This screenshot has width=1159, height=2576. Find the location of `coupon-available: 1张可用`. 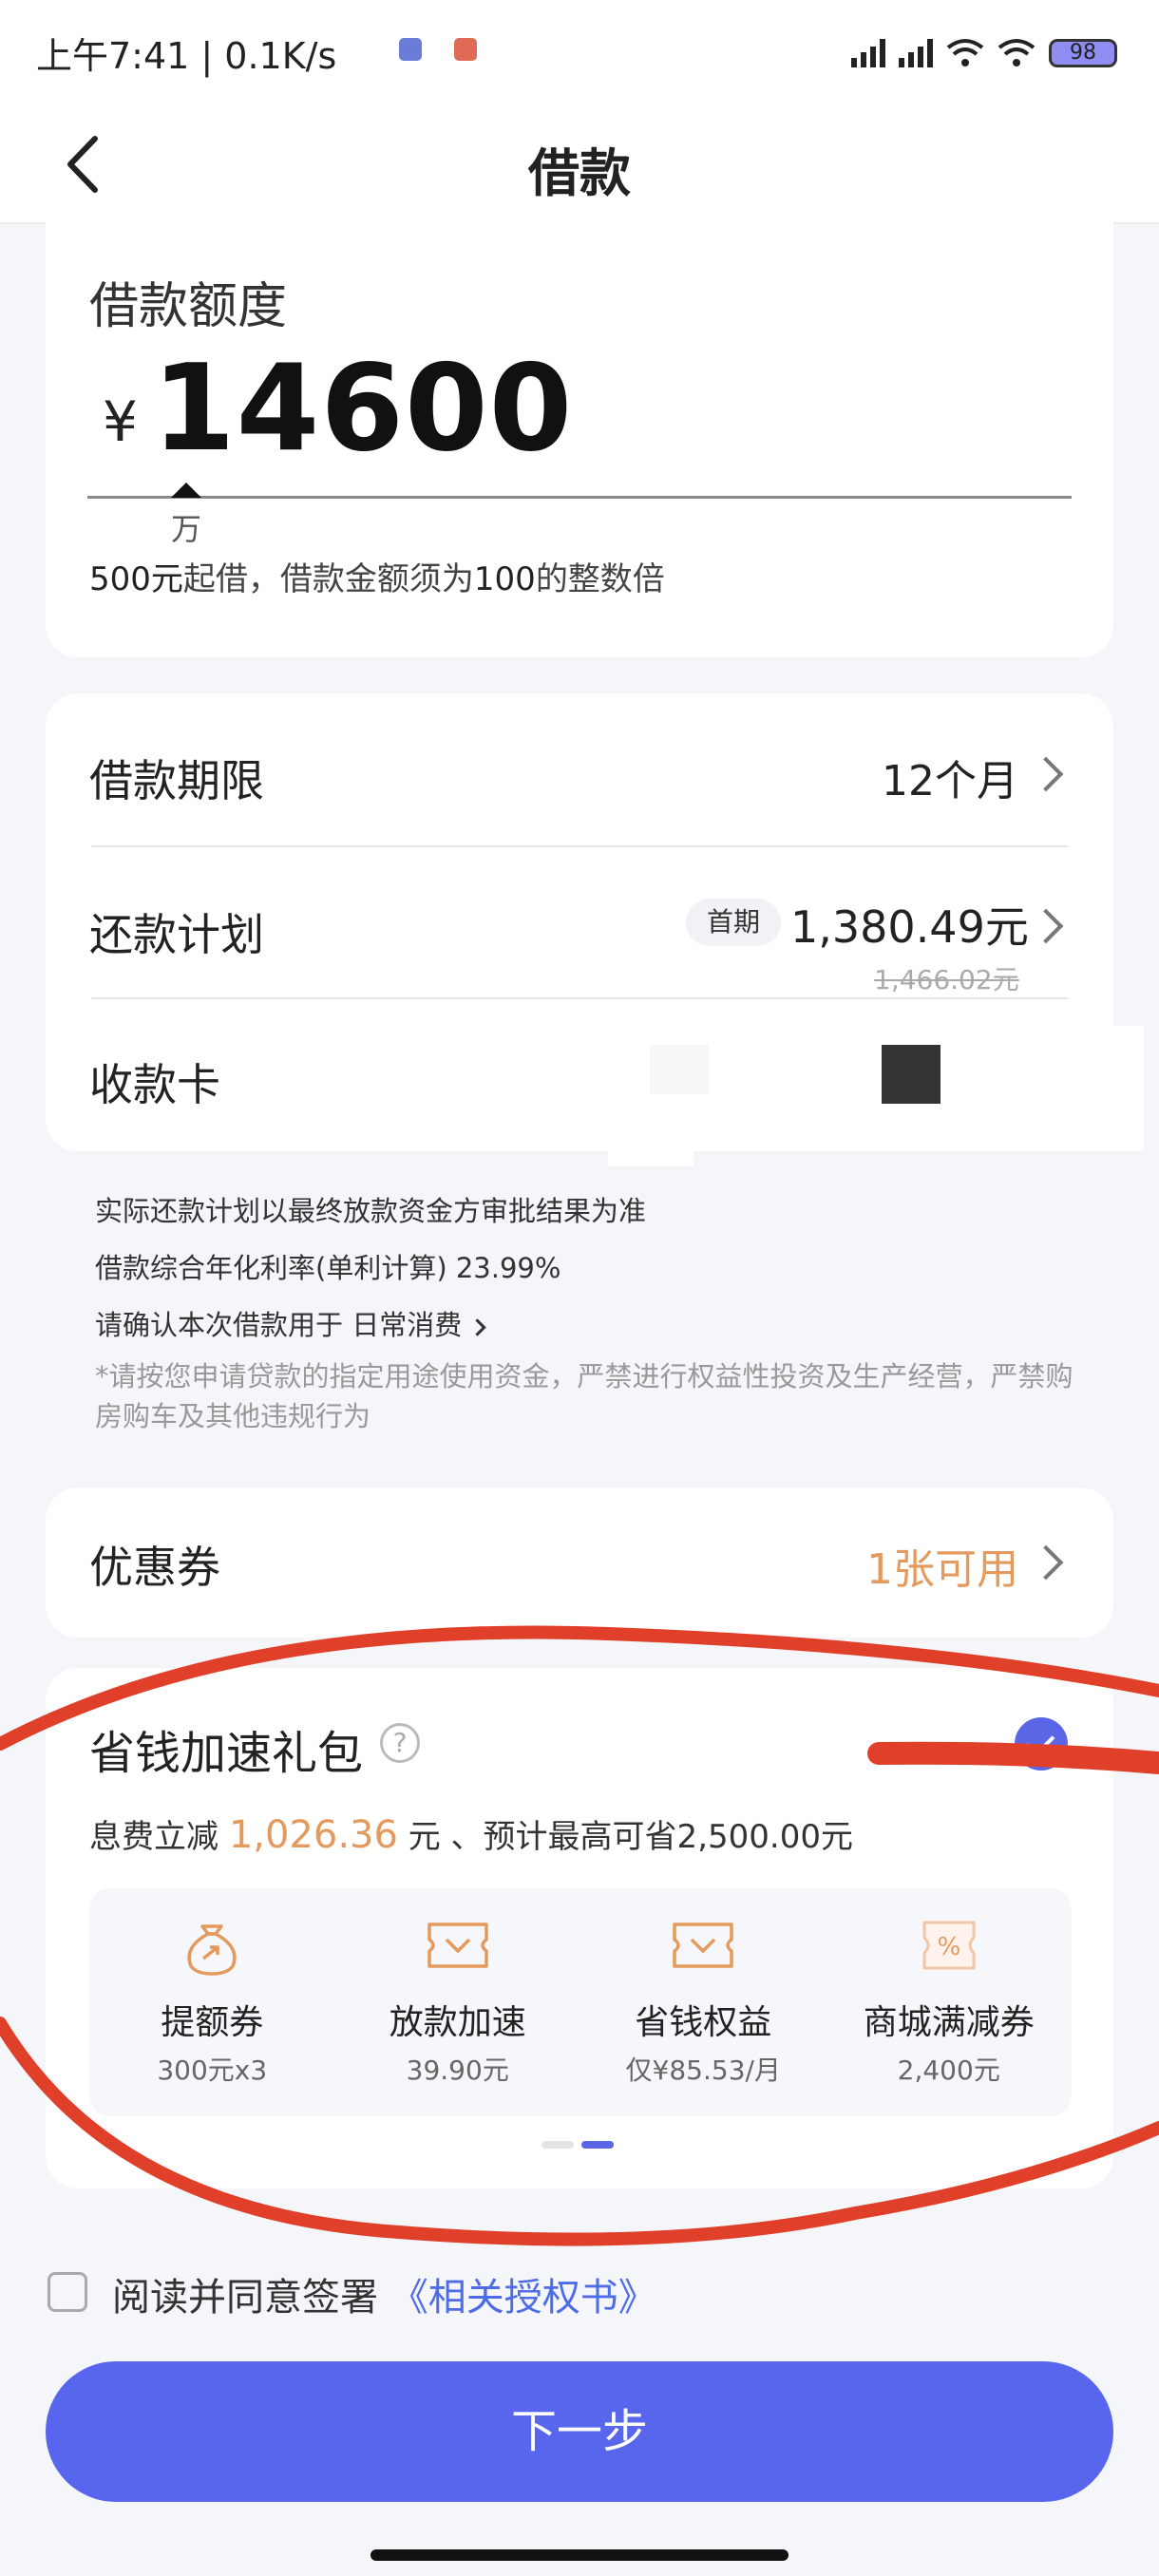

coupon-available: 1张可用 is located at coordinates (942, 1569).